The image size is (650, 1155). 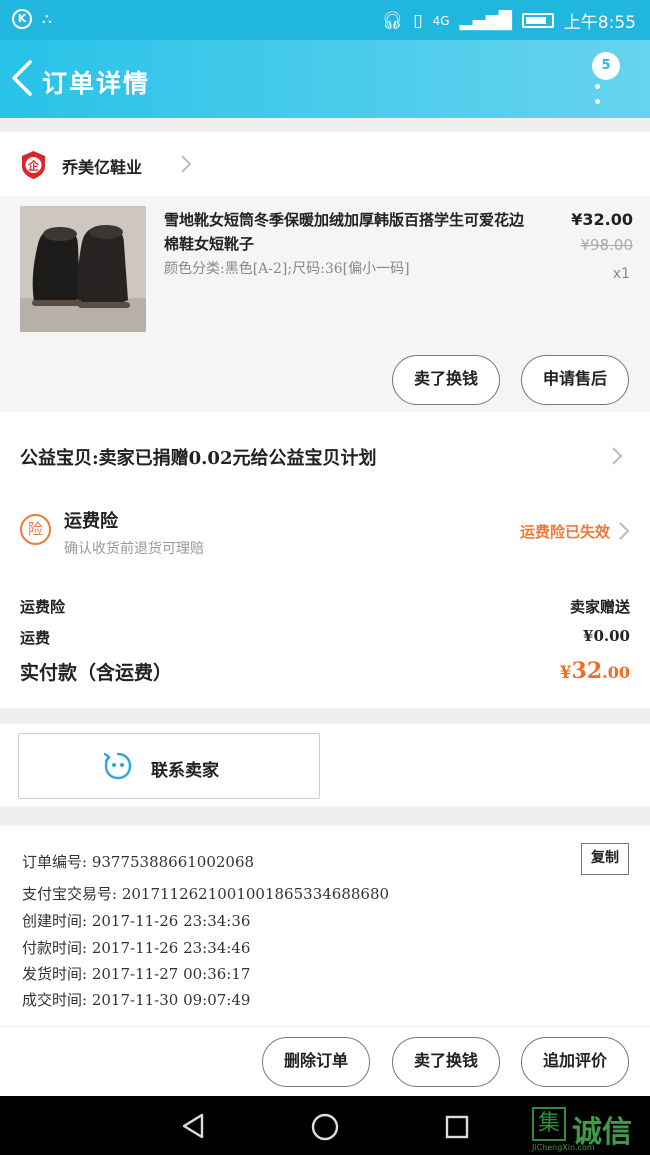 I want to click on fee-label: 运费险, so click(x=43, y=607).